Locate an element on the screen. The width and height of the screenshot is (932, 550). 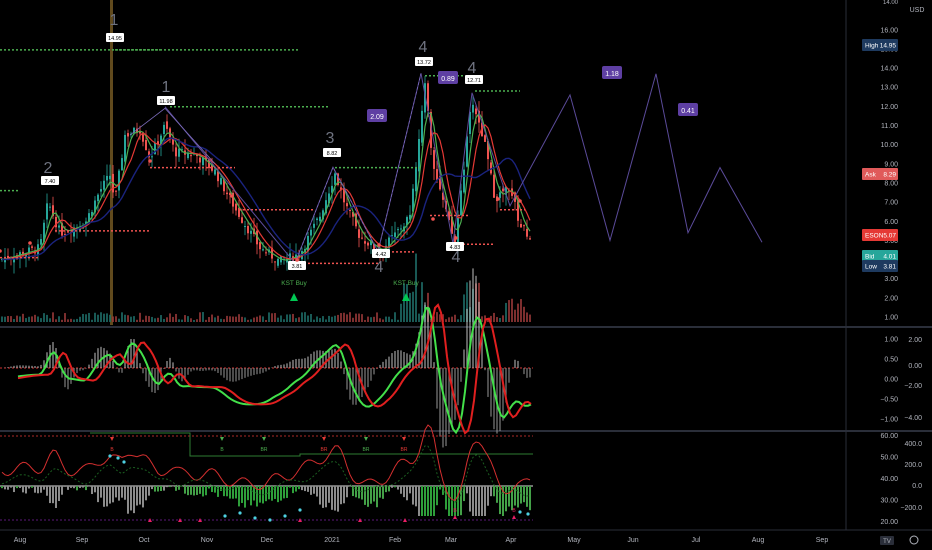
time-axis-label: May is located at coordinates (574, 540).